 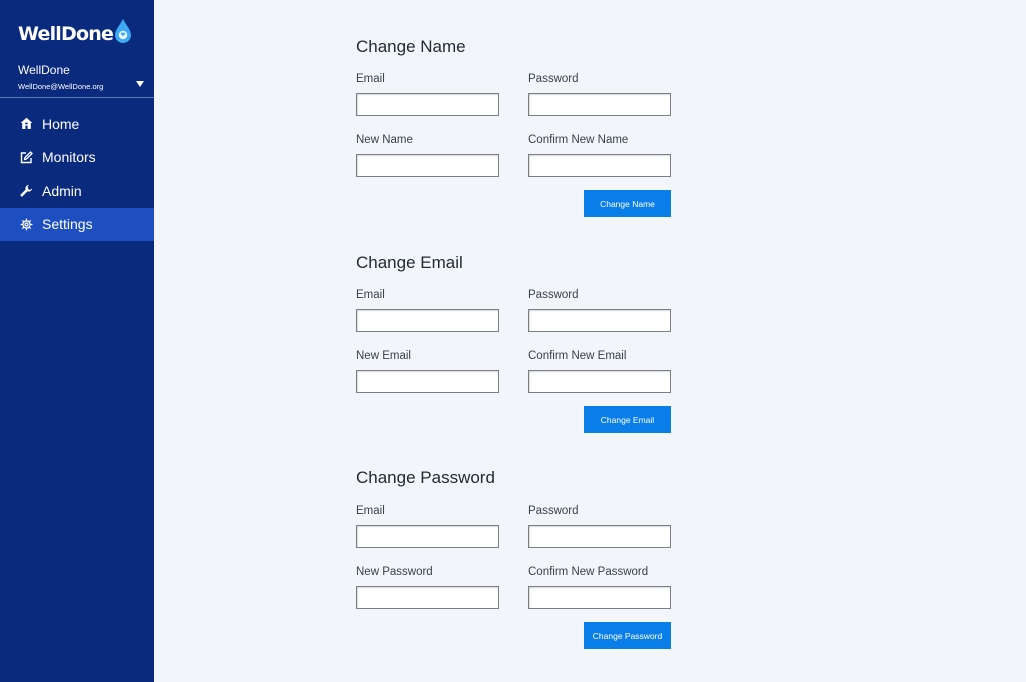 I want to click on confirm-new-email-label: Confirm New Email, so click(x=577, y=356).